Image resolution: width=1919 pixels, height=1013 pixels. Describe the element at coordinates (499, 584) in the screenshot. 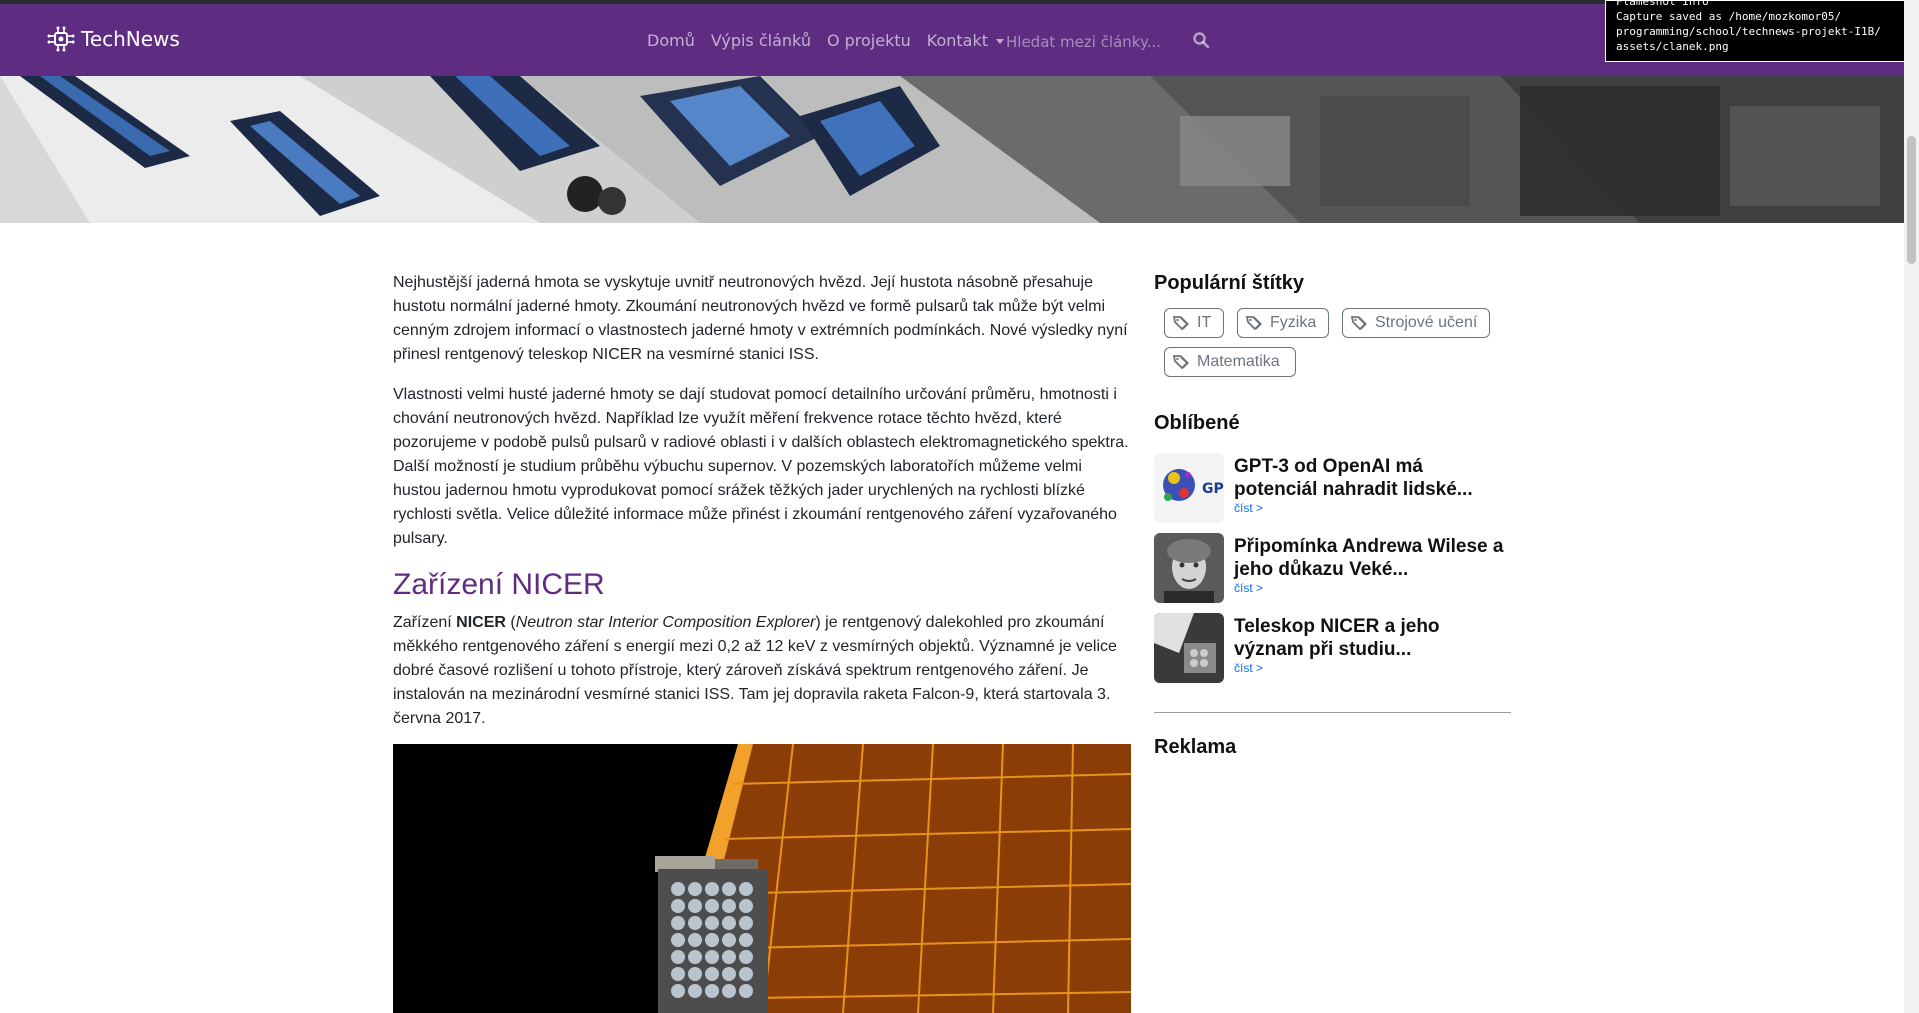

I see `article-section-heading: Zařízení NICER` at that location.